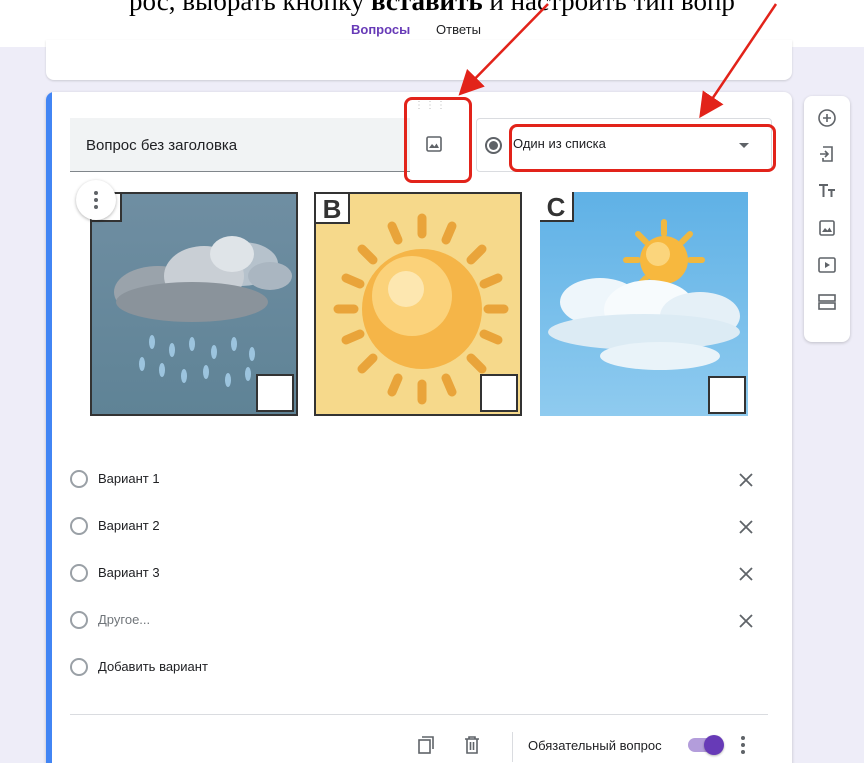  I want to click on add-title-icon, so click(827, 191).